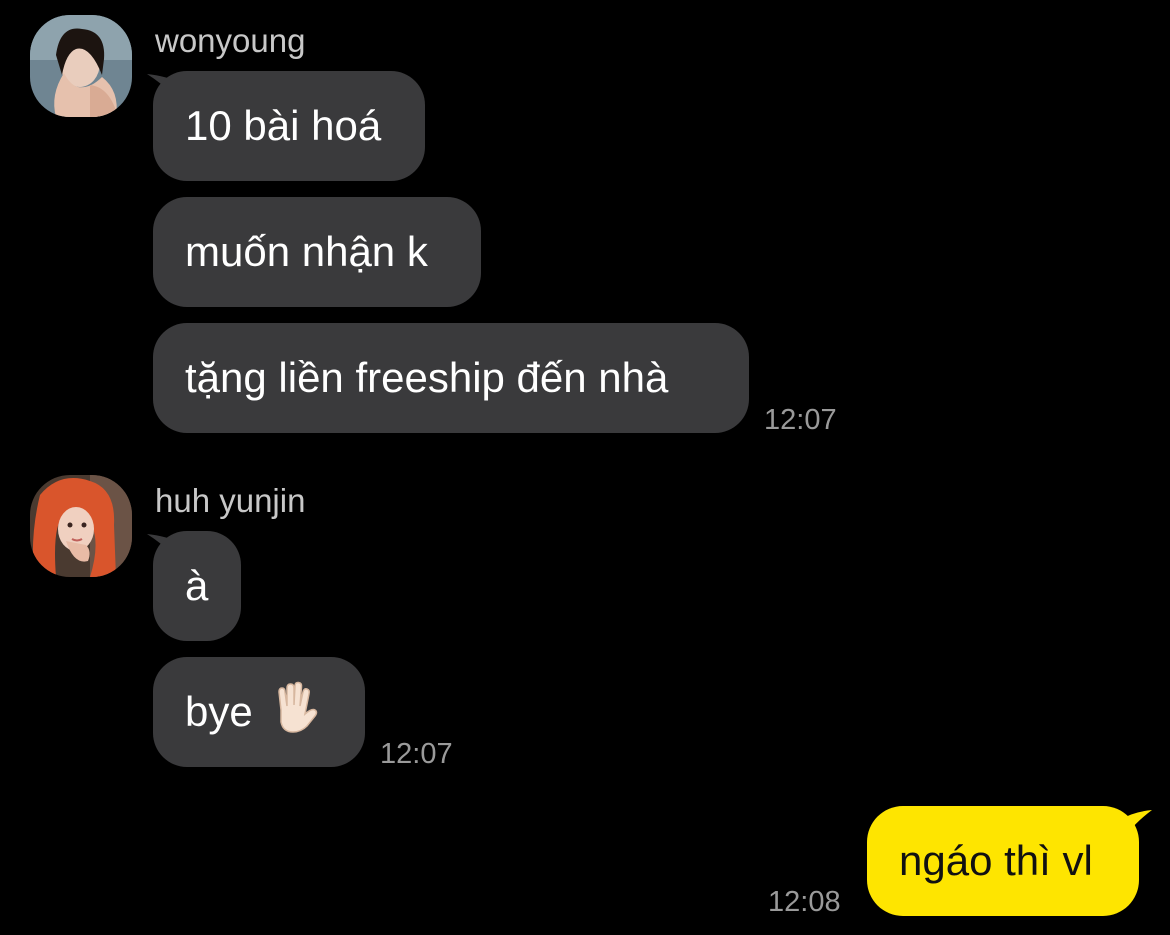 The height and width of the screenshot is (935, 1170). I want to click on message-text: à, so click(197, 585).